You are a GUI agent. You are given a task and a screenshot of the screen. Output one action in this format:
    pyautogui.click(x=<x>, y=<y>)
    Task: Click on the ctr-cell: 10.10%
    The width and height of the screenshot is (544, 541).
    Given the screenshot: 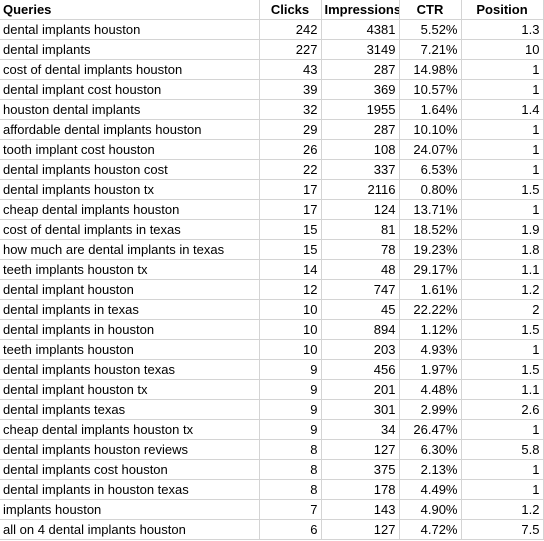 What is the action you would take?
    pyautogui.click(x=430, y=129)
    